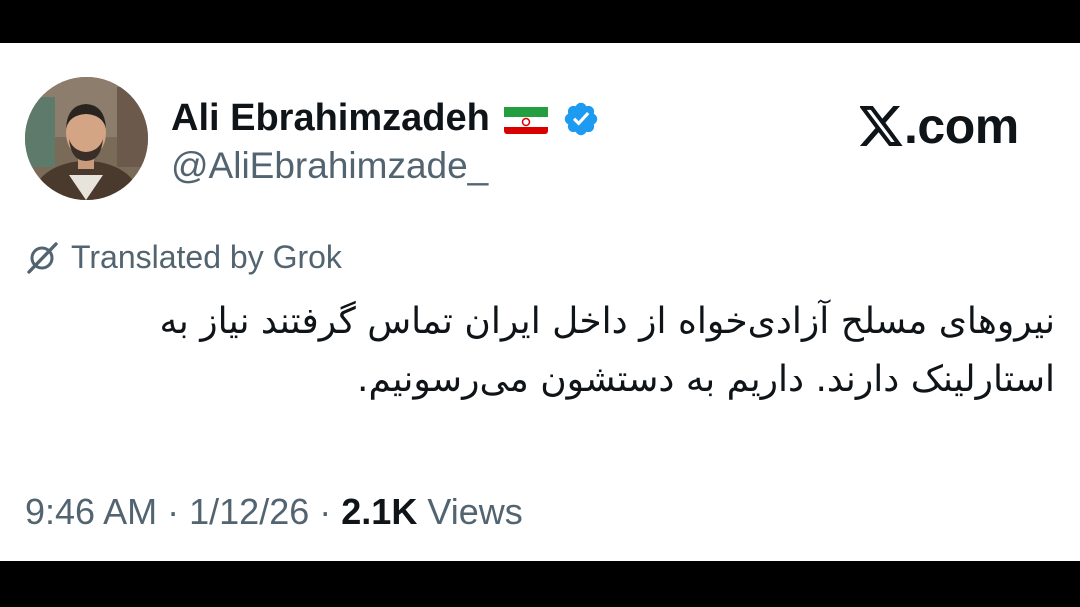  What do you see at coordinates (525, 119) in the screenshot?
I see `iran-flag-icon` at bounding box center [525, 119].